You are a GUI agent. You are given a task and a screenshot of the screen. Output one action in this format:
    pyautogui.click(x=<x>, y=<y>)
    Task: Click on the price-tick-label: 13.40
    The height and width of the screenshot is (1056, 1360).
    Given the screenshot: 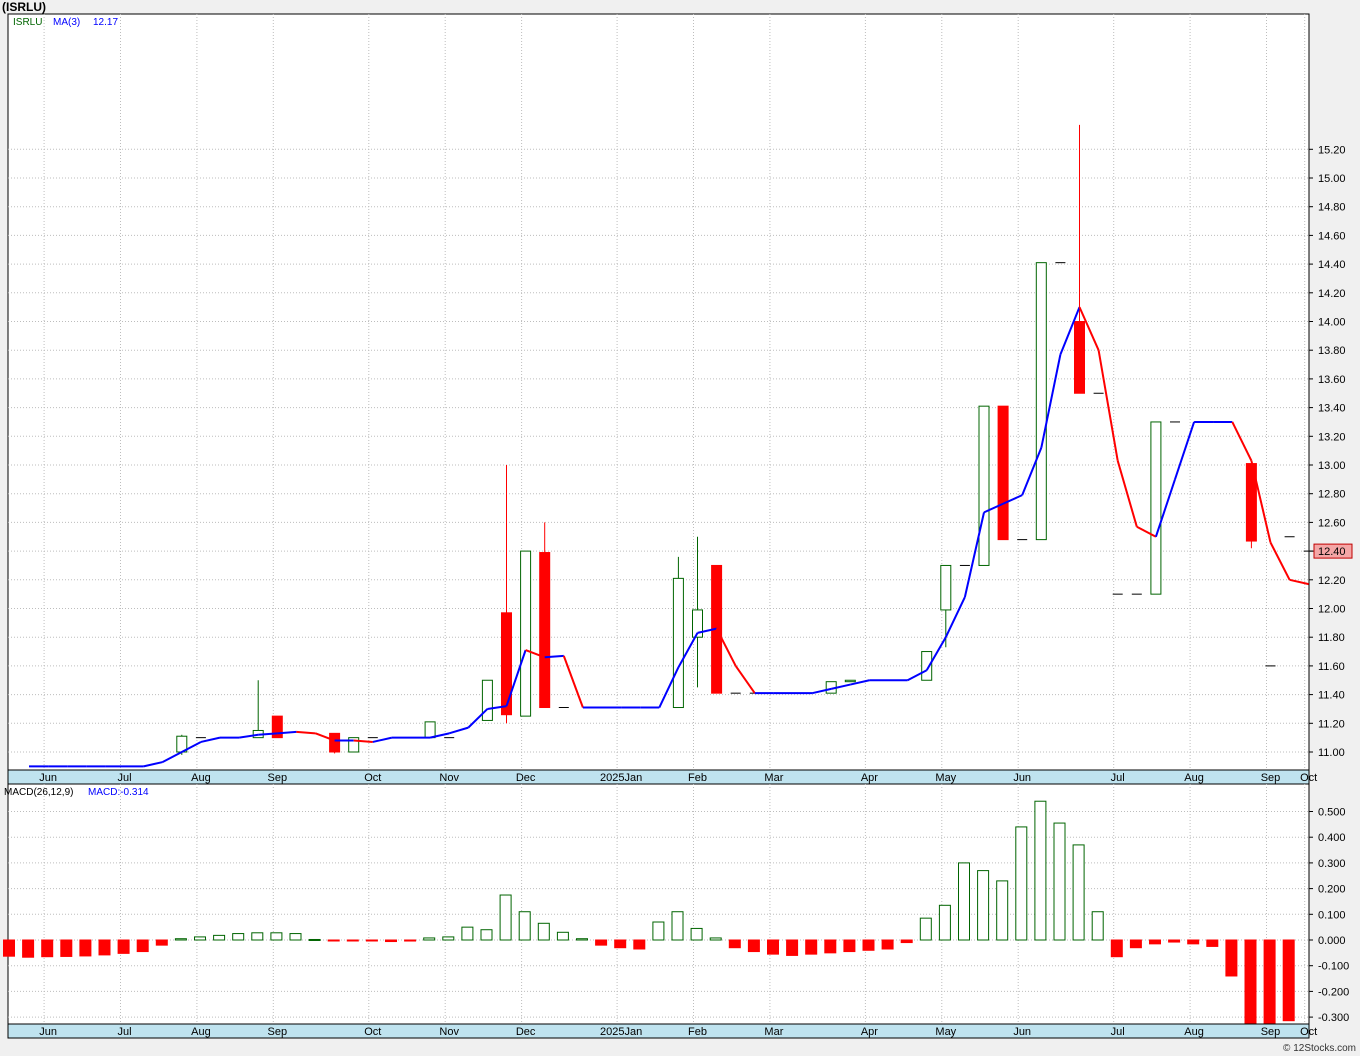 What is the action you would take?
    pyautogui.click(x=1332, y=409)
    